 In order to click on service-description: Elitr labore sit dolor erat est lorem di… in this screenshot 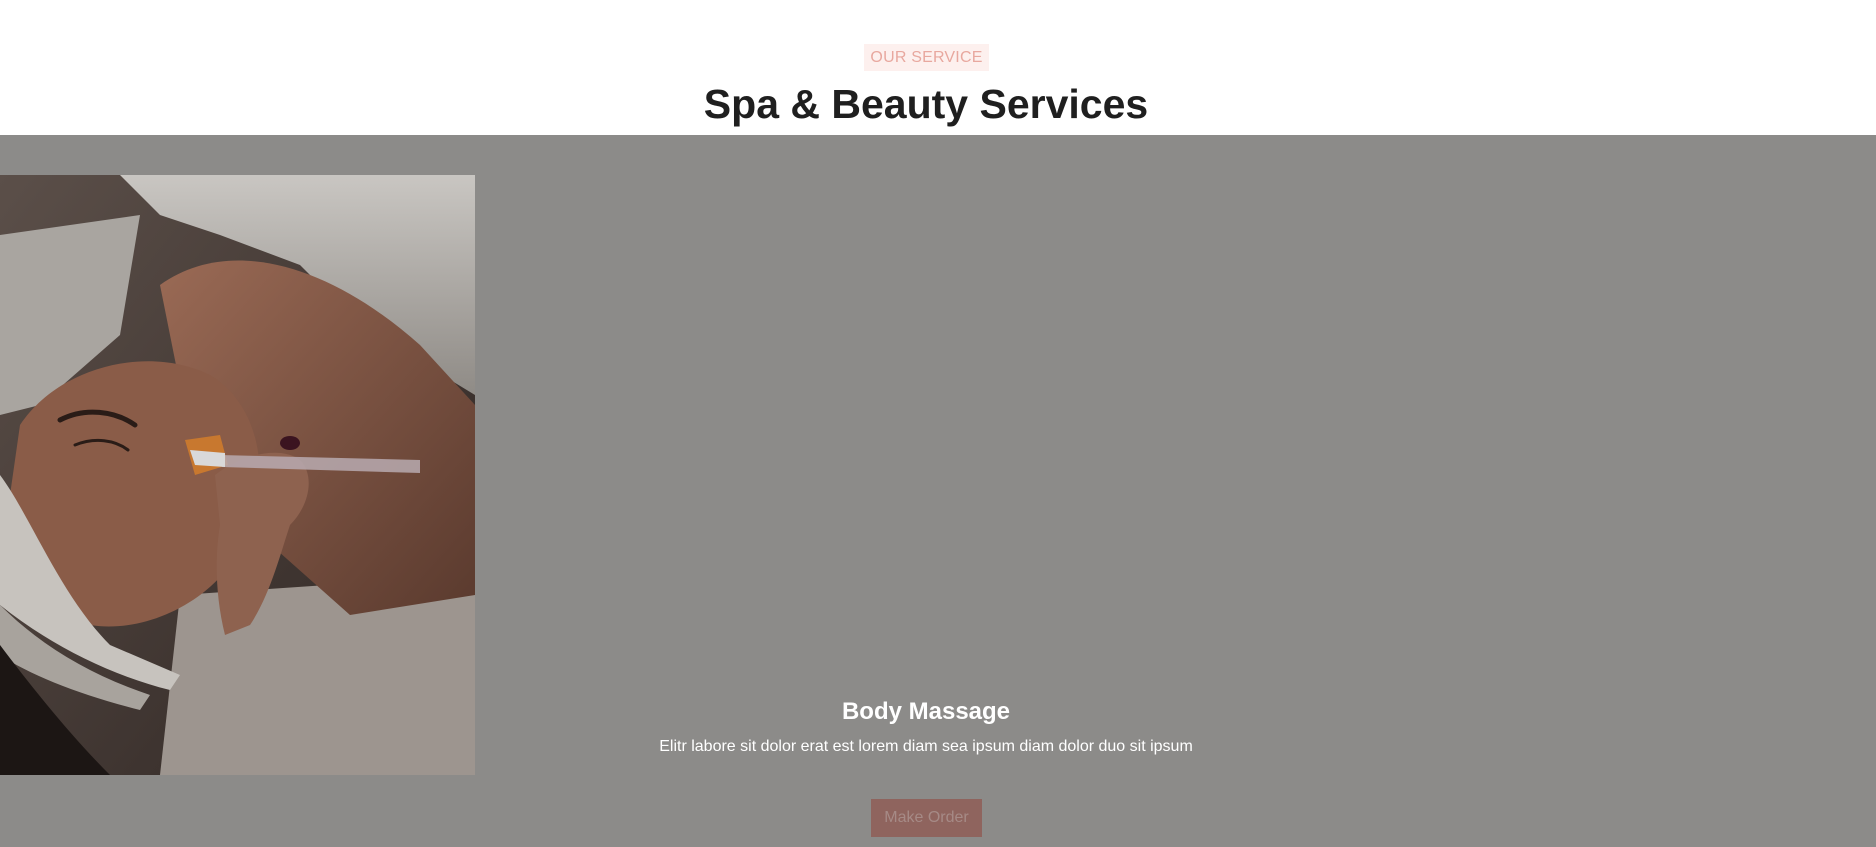, I will do `click(926, 746)`.